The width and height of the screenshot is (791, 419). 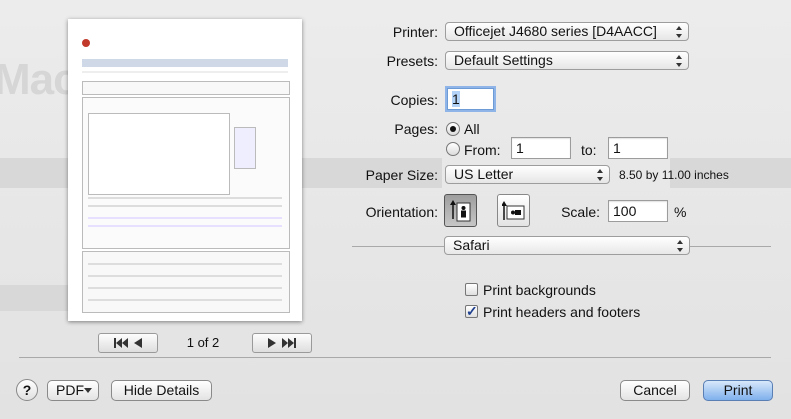 What do you see at coordinates (138, 343) in the screenshot?
I see `previous-page-icon` at bounding box center [138, 343].